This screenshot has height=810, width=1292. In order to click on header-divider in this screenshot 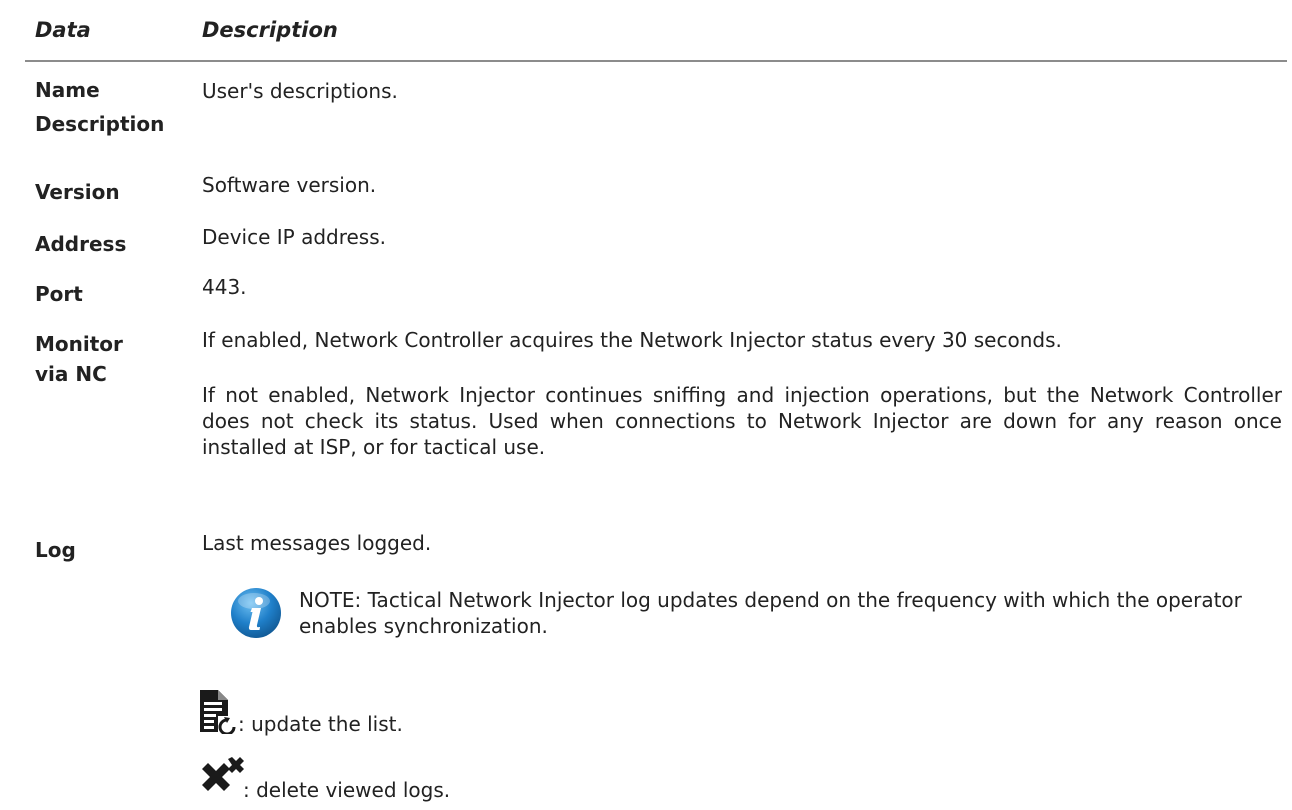, I will do `click(656, 61)`.